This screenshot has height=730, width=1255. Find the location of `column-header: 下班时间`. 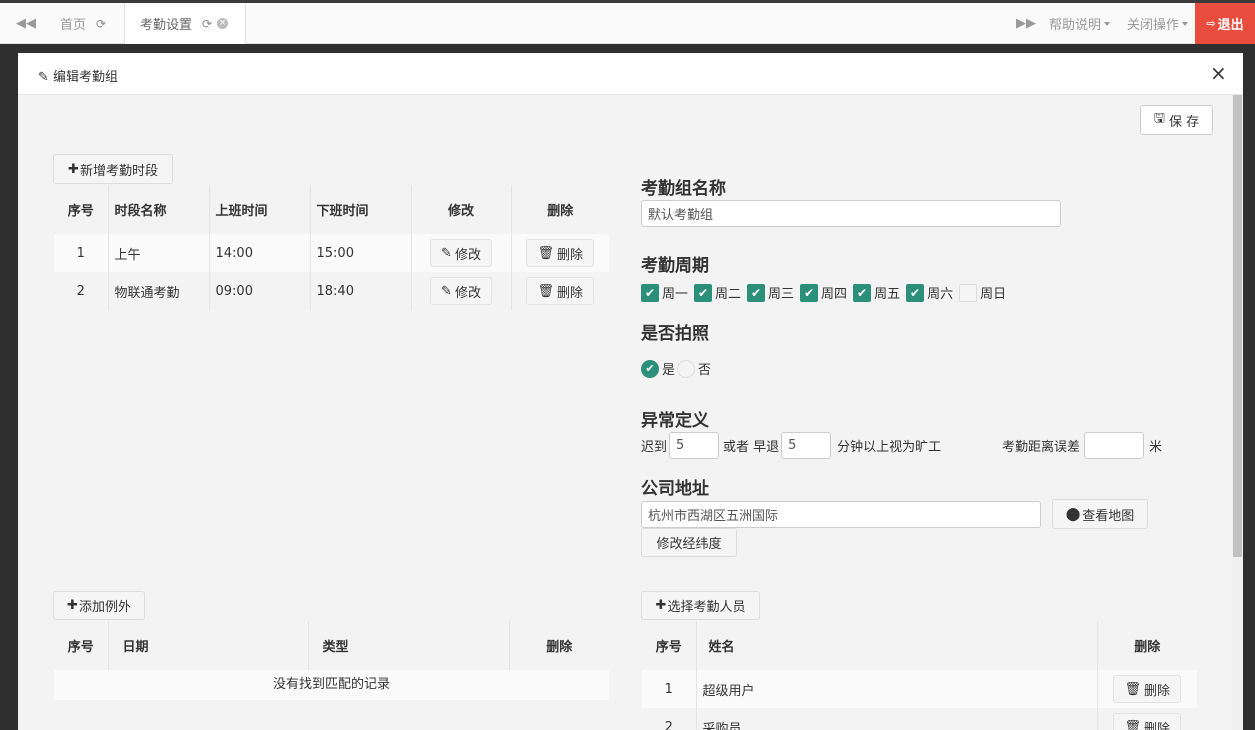

column-header: 下班时间 is located at coordinates (360, 209).